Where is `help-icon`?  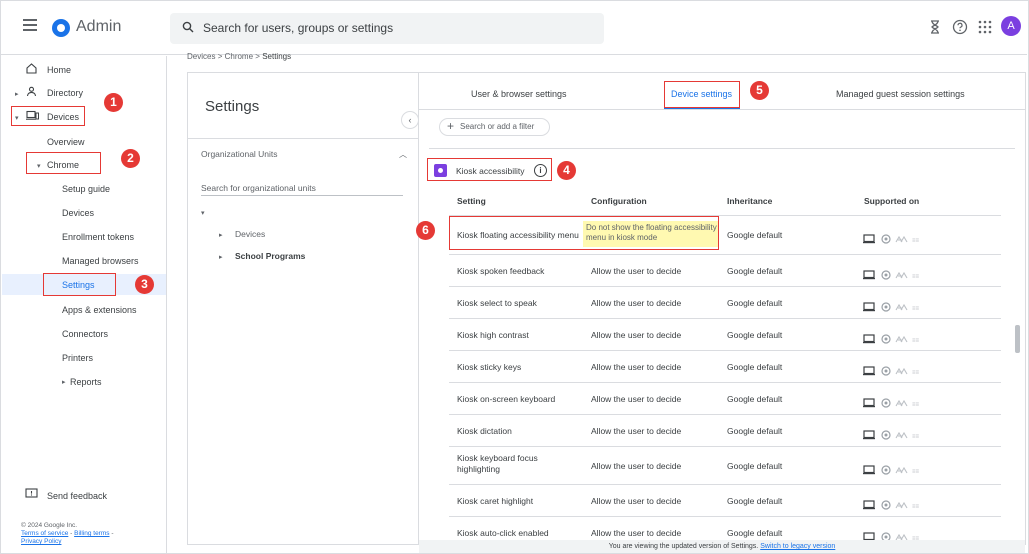 help-icon is located at coordinates (960, 27).